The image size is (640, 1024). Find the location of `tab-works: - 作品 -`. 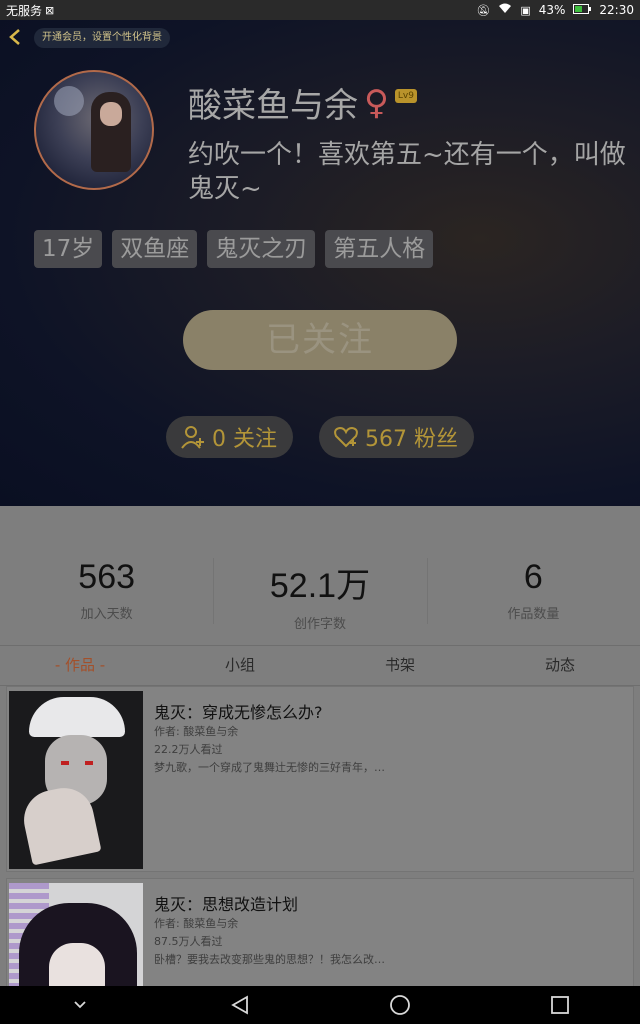

tab-works: - 作品 - is located at coordinates (80, 665).